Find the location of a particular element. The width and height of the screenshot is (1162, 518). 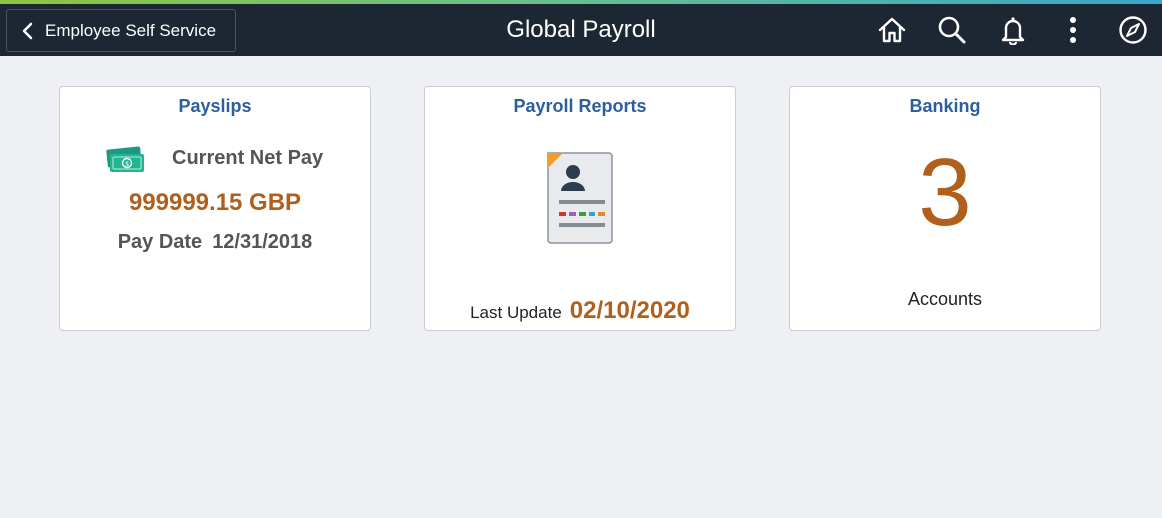

banking-tile-title: Banking is located at coordinates (945, 106).